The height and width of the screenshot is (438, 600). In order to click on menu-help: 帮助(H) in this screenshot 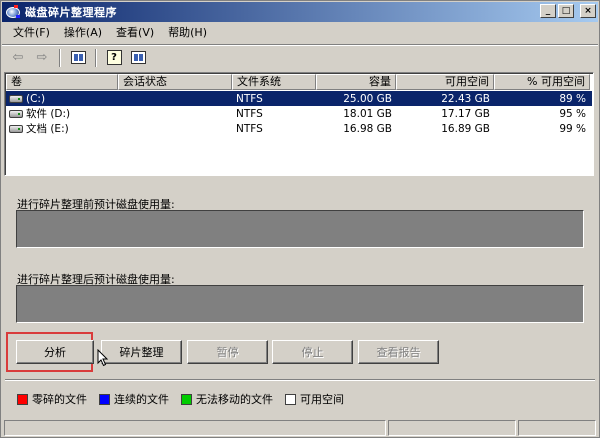, I will do `click(187, 33)`.